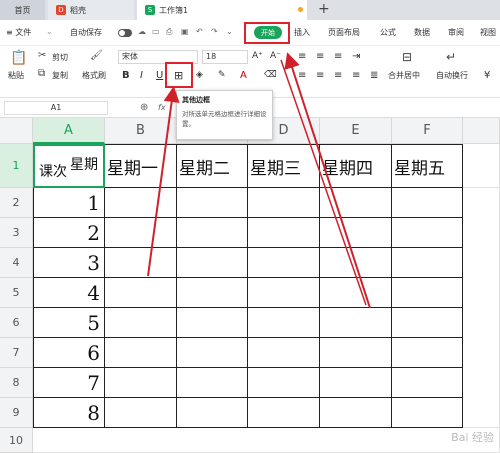 This screenshot has width=500, height=453. What do you see at coordinates (388, 32) in the screenshot?
I see `tab-formula: 公式` at bounding box center [388, 32].